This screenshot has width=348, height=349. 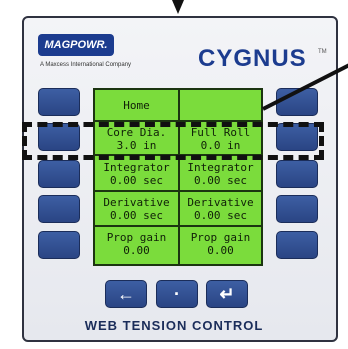 What do you see at coordinates (76, 45) in the screenshot?
I see `brand-logo: MAGPOWR.` at bounding box center [76, 45].